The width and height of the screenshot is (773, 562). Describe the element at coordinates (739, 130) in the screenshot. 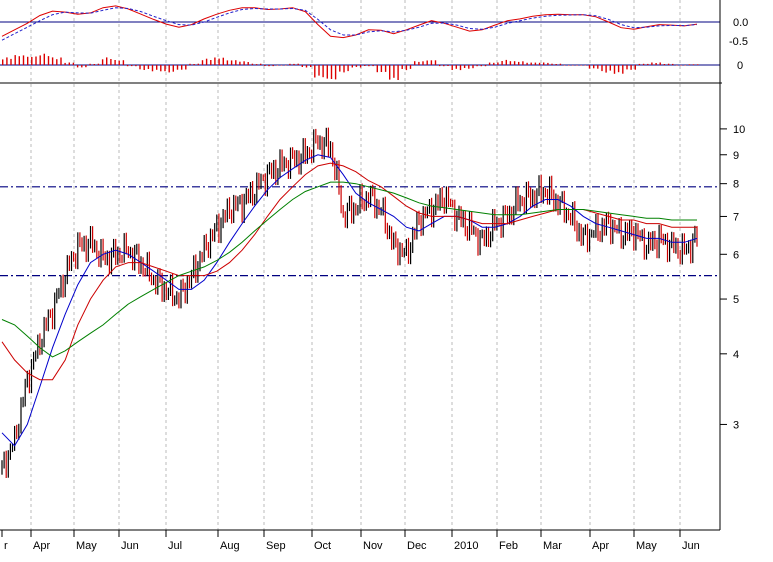

I see `y-tick-label: 10` at that location.